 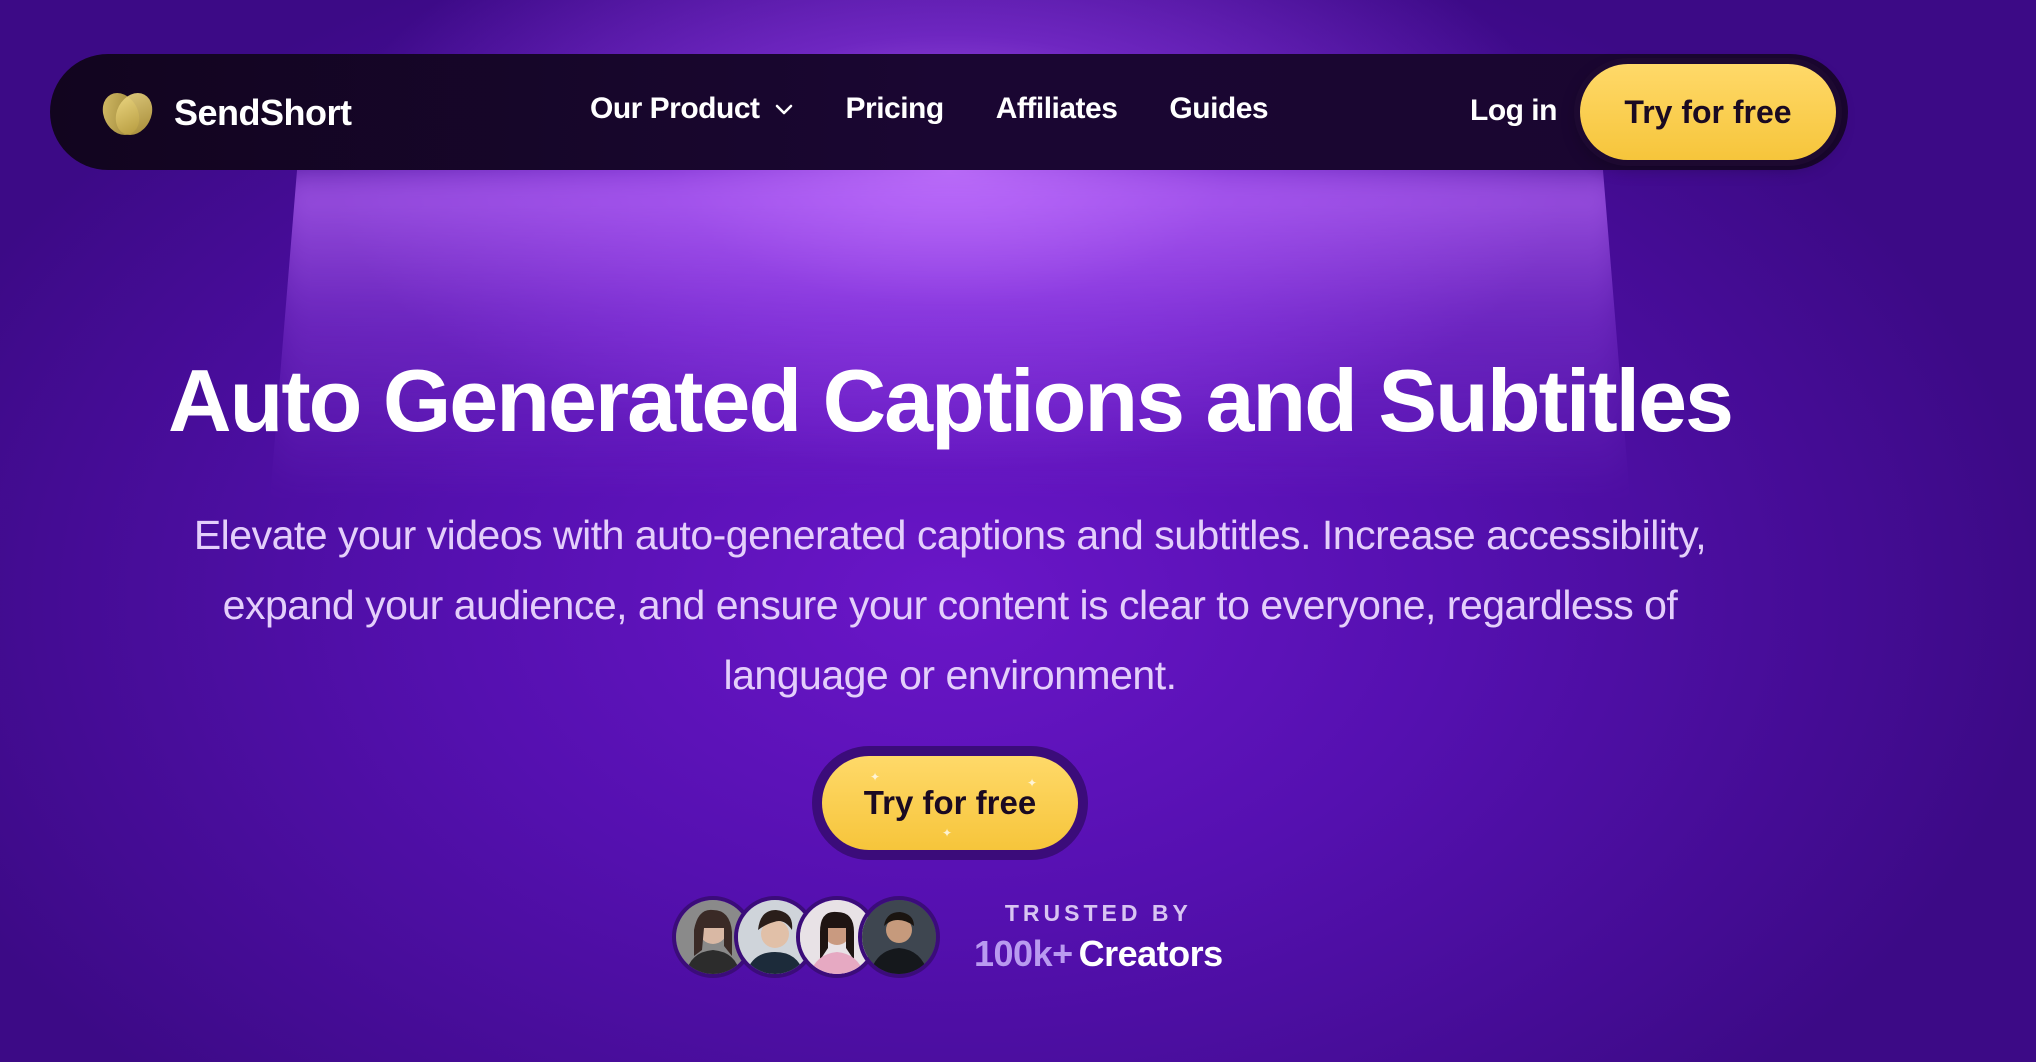 What do you see at coordinates (1023, 953) in the screenshot?
I see `creator-count: 100k+` at bounding box center [1023, 953].